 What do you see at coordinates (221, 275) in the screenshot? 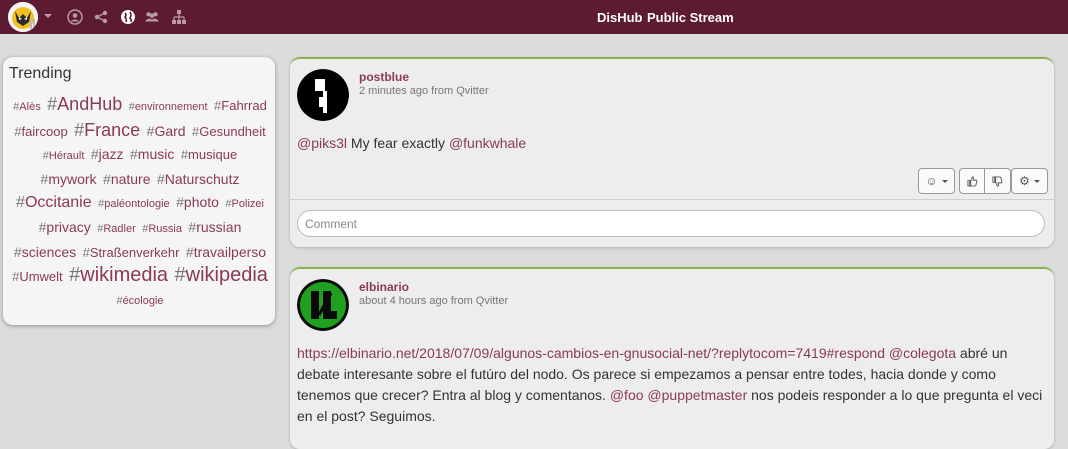
I see `trending-tag: #wikipedia` at bounding box center [221, 275].